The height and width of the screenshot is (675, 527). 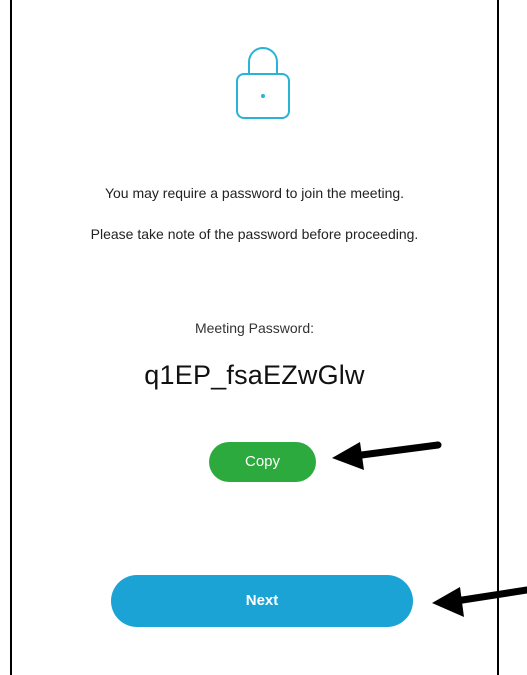 What do you see at coordinates (262, 462) in the screenshot?
I see `copy-button: Copy` at bounding box center [262, 462].